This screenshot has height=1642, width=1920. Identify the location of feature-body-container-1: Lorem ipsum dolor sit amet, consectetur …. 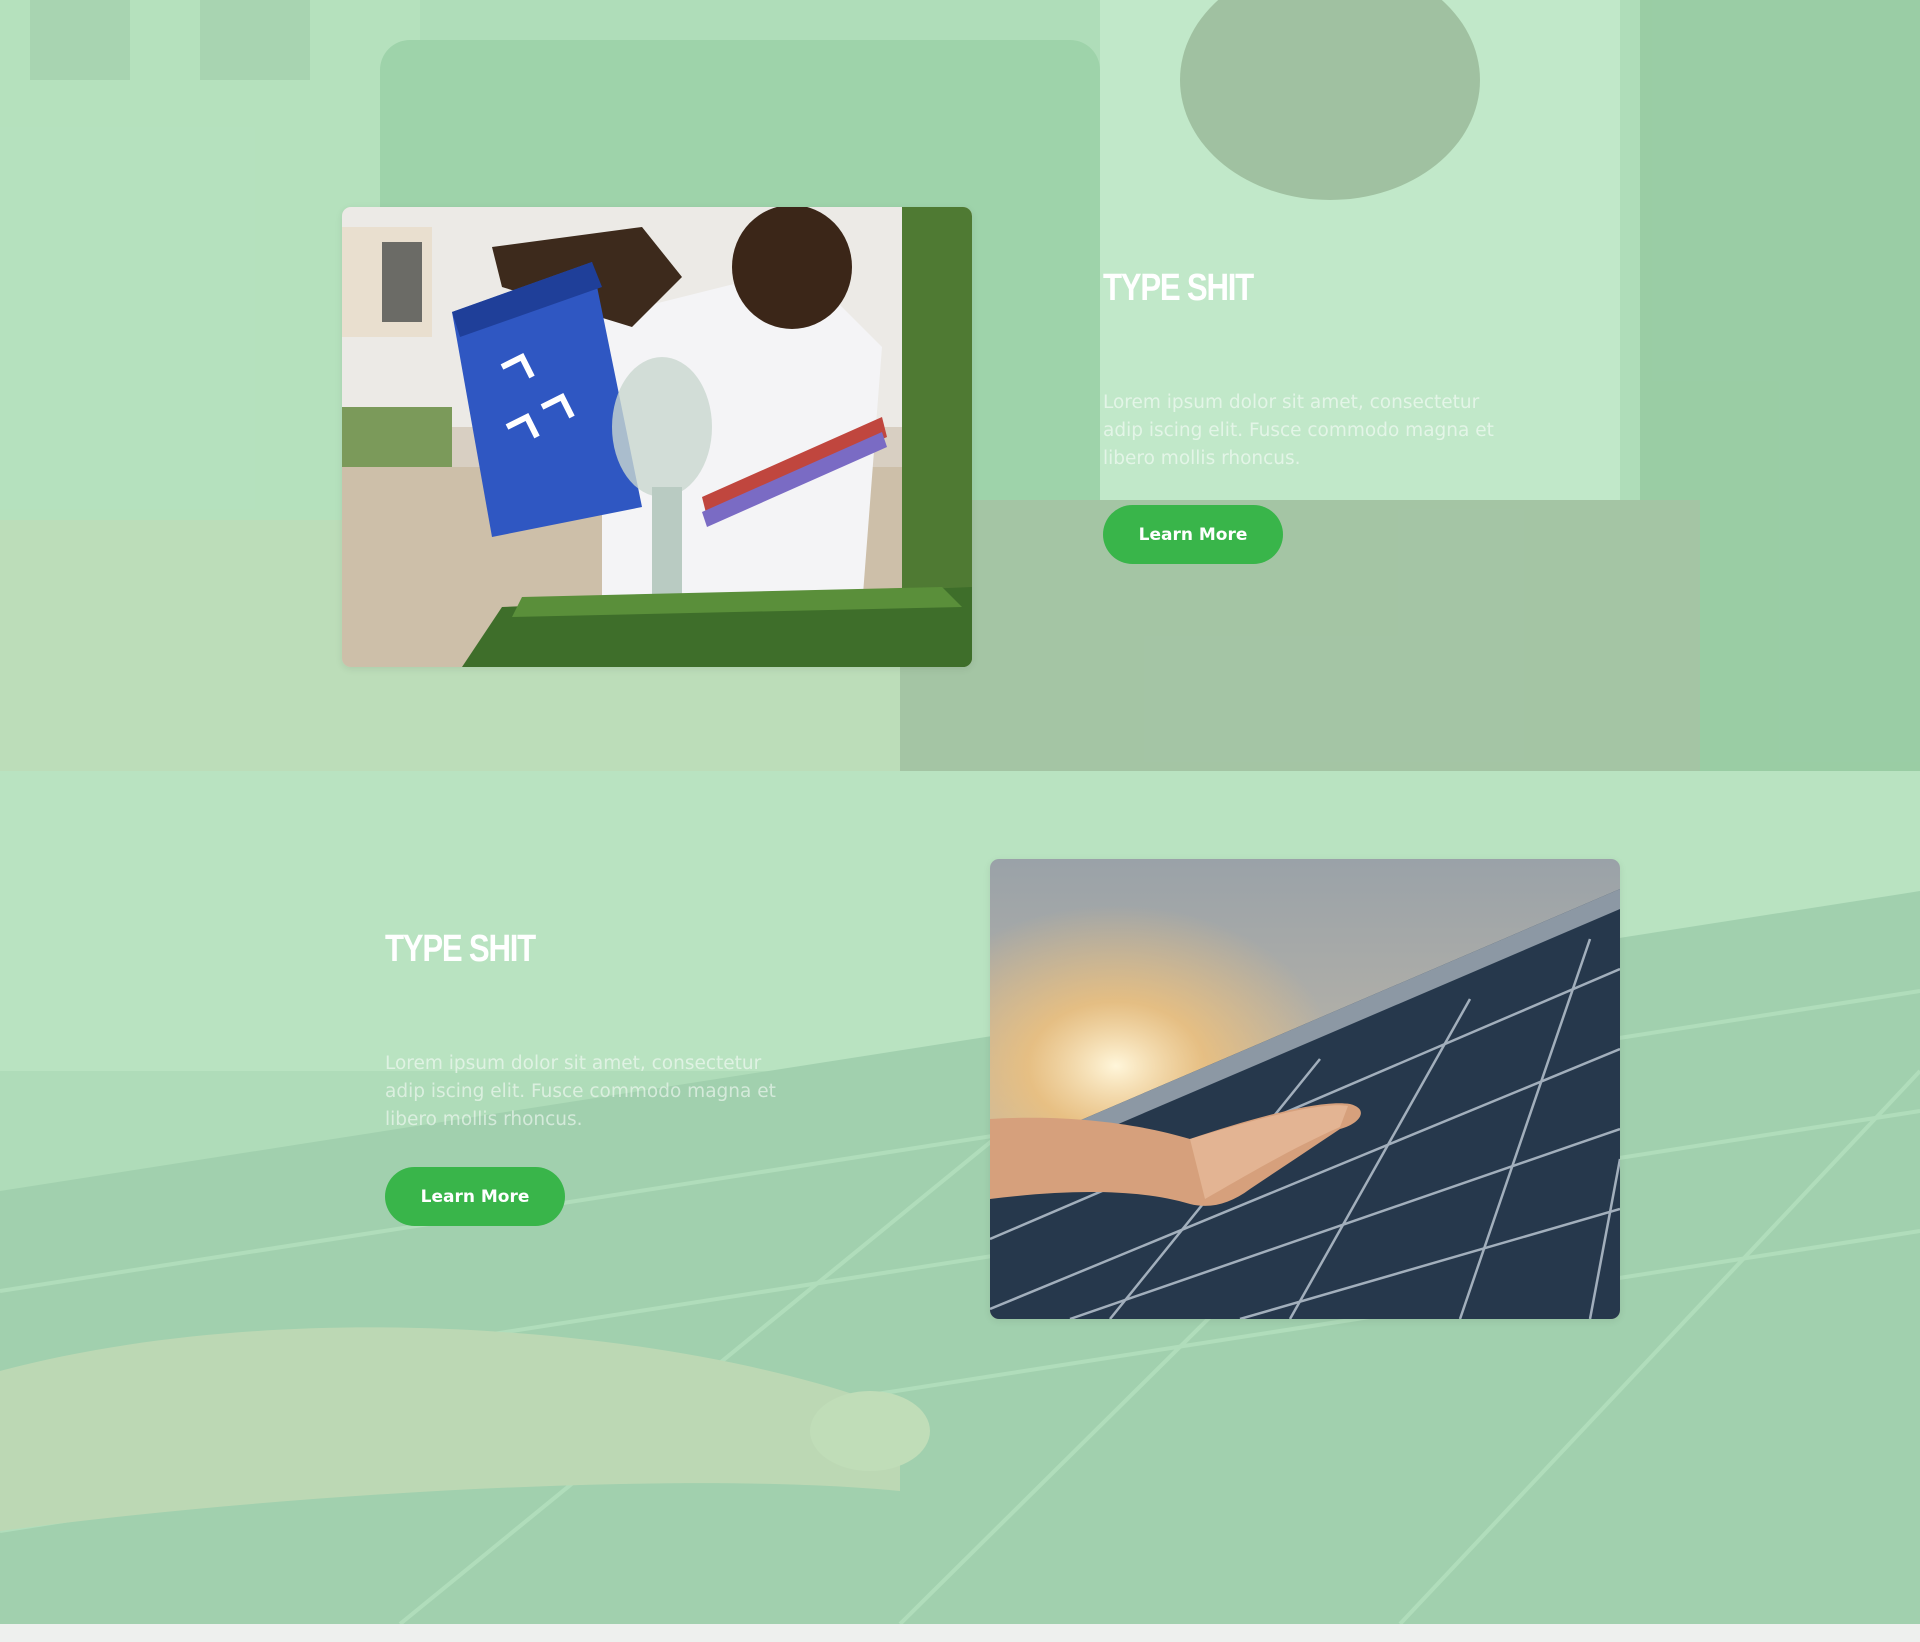
(1313, 431).